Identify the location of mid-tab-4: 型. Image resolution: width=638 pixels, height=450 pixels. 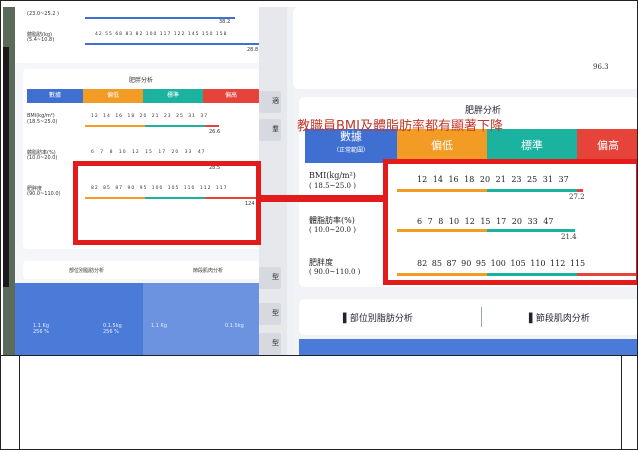
(270, 314).